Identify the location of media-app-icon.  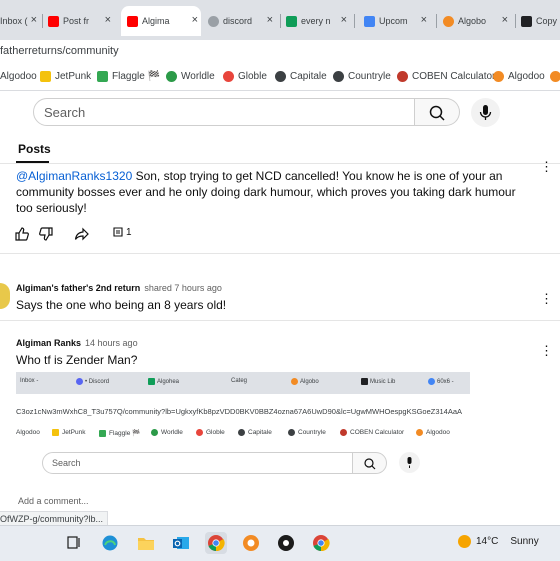
(286, 543).